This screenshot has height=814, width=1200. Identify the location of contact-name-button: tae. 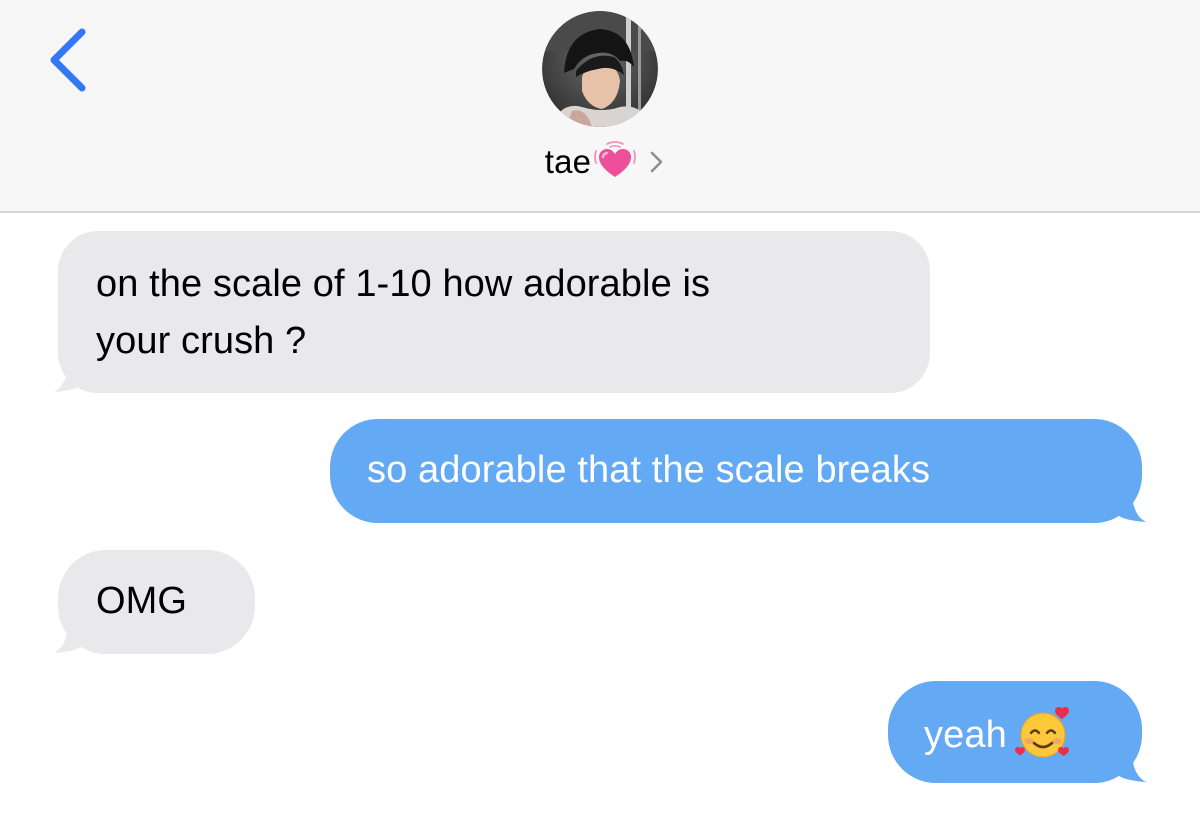
(600, 162).